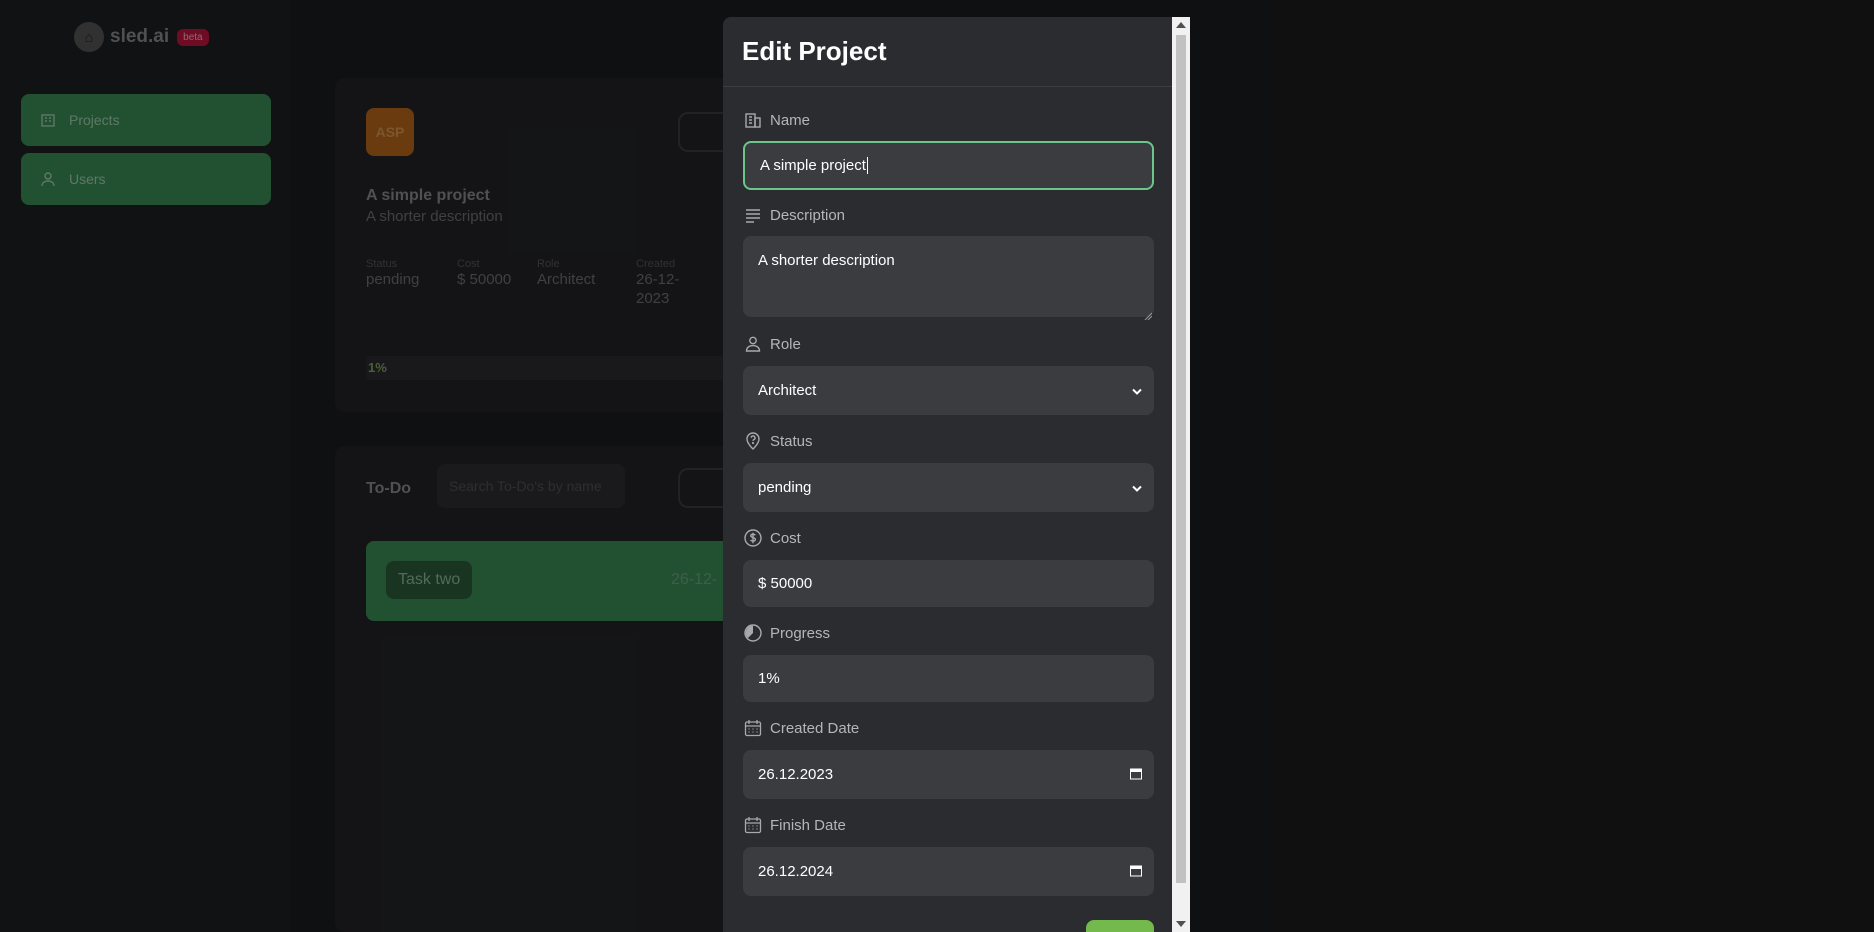 The height and width of the screenshot is (932, 1874). What do you see at coordinates (948, 278) in the screenshot?
I see `description-textarea: A shorter description` at bounding box center [948, 278].